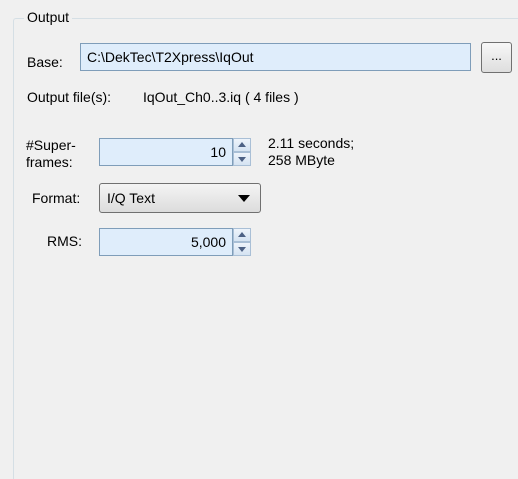  Describe the element at coordinates (51, 145) in the screenshot. I see `superframes-label-line1: #Super-` at that location.